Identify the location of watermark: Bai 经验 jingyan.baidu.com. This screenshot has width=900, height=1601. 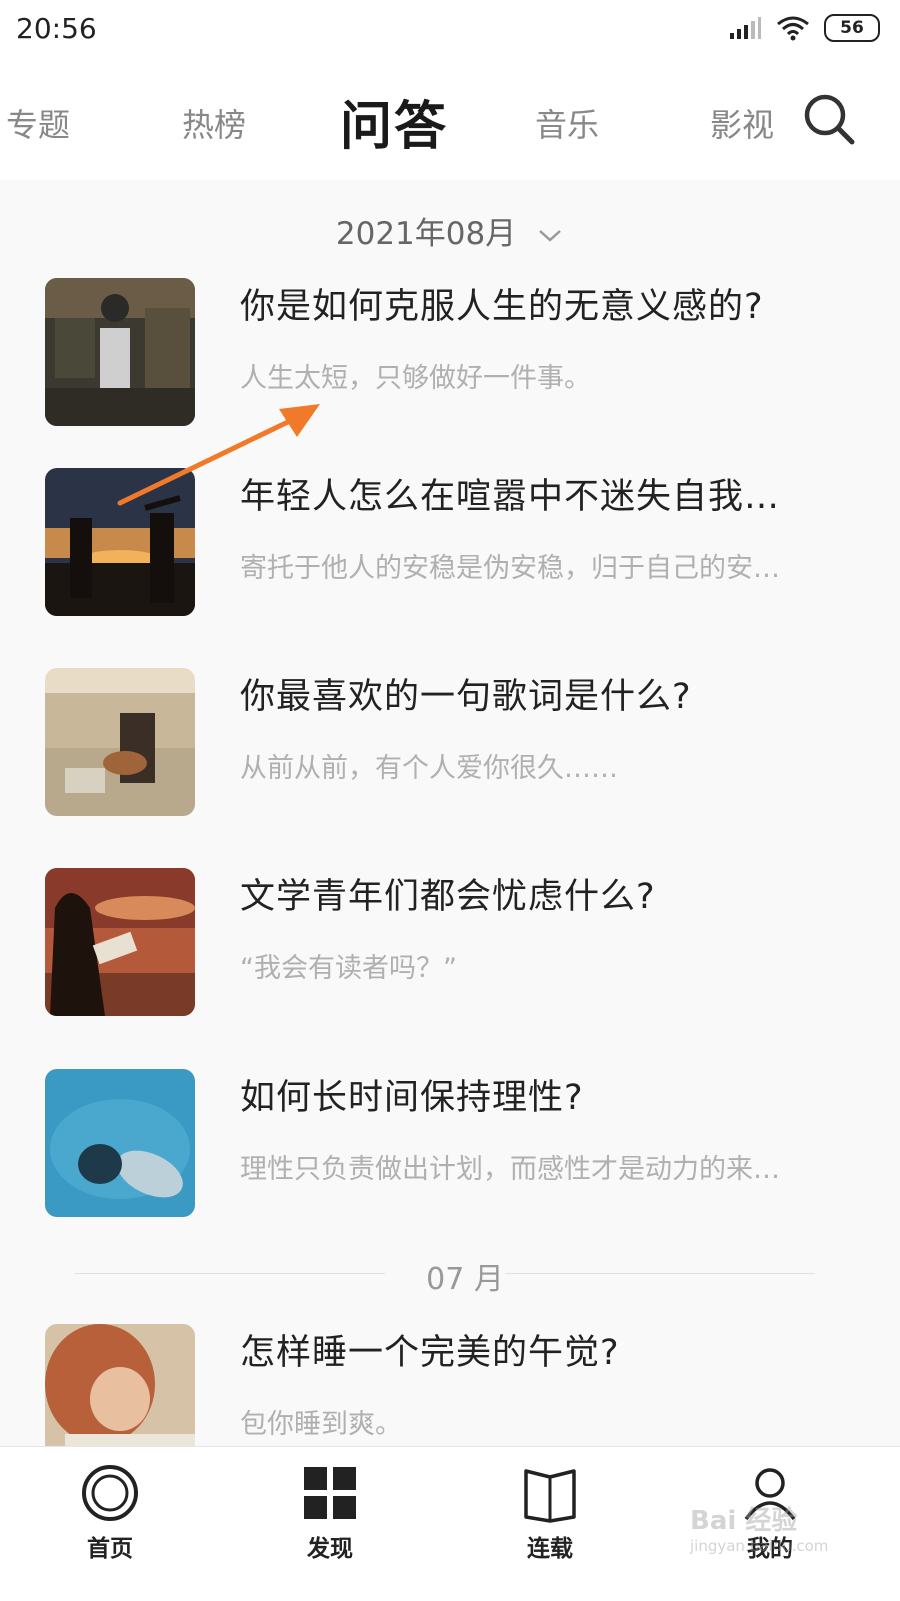
(759, 1527).